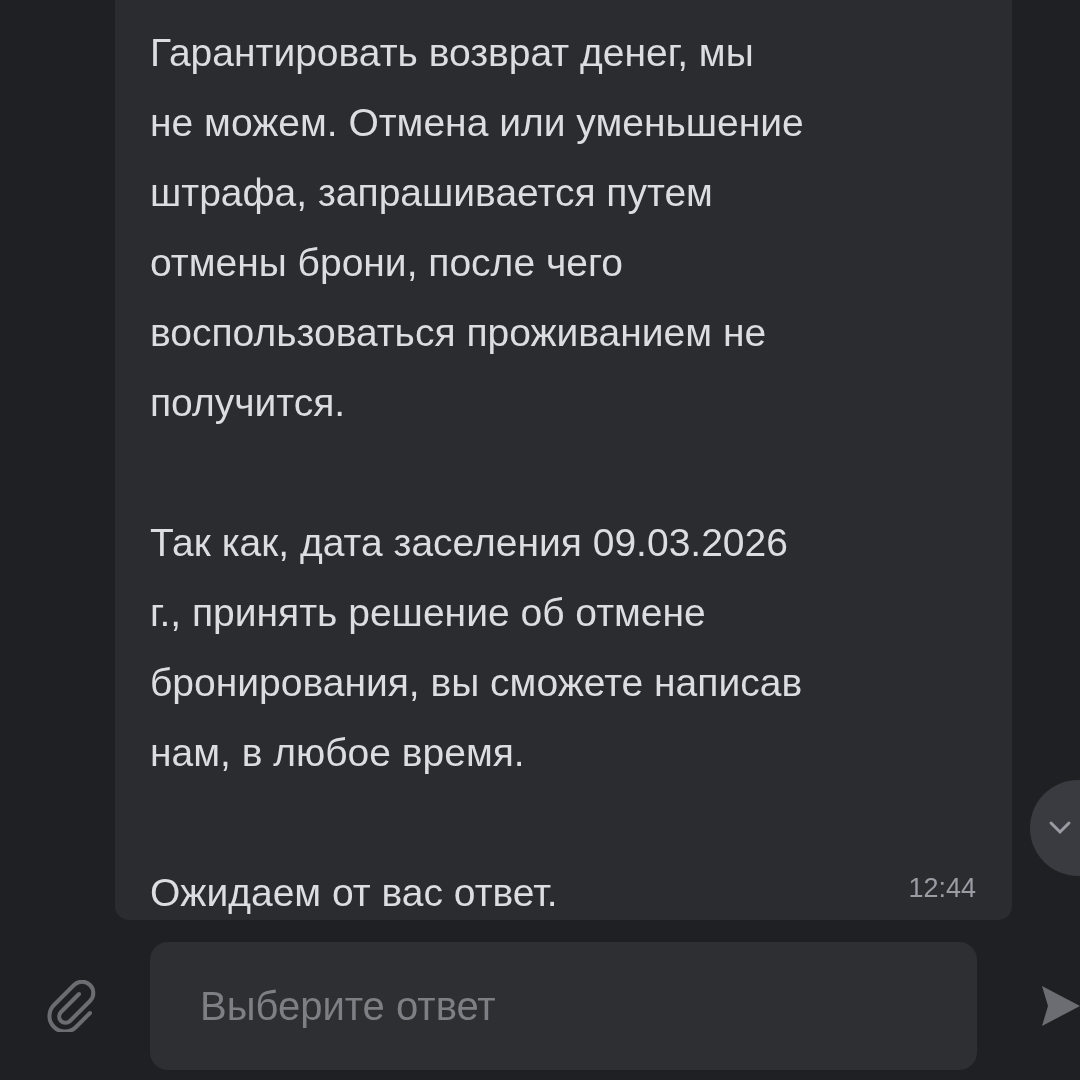 This screenshot has height=1080, width=1080. Describe the element at coordinates (354, 893) in the screenshot. I see `message-text: Ожидаем от вас ответ.` at that location.